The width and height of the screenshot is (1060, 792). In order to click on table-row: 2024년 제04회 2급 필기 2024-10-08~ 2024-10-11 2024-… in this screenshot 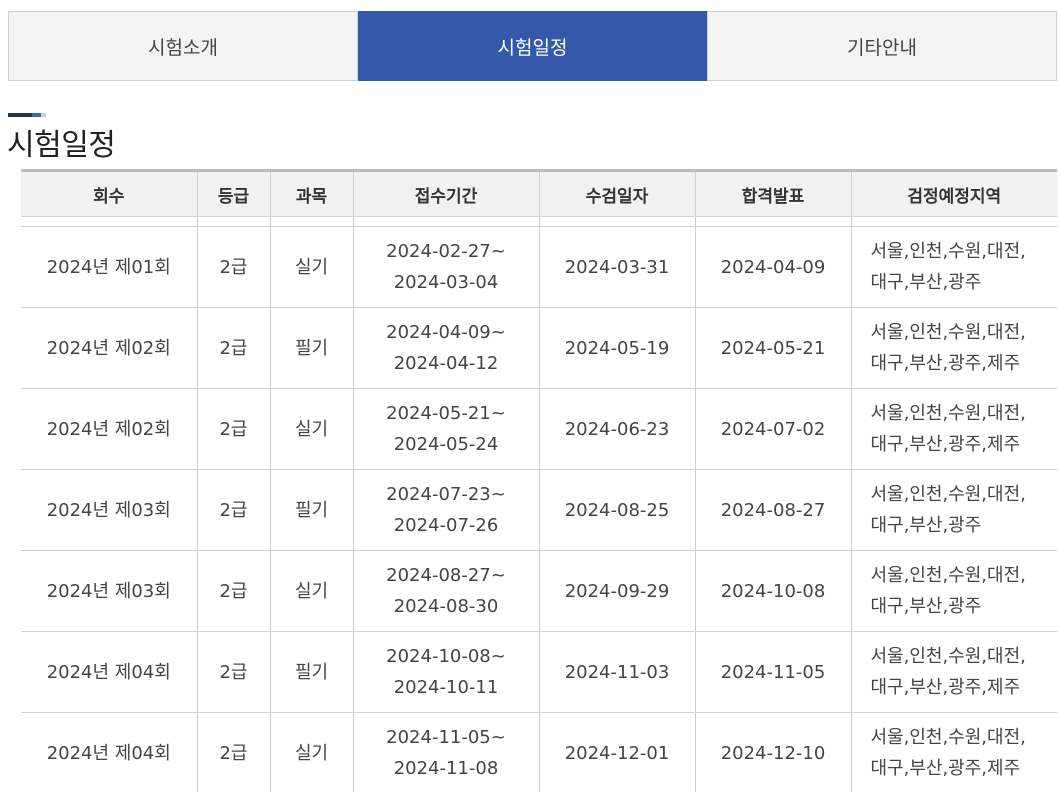, I will do `click(539, 672)`.